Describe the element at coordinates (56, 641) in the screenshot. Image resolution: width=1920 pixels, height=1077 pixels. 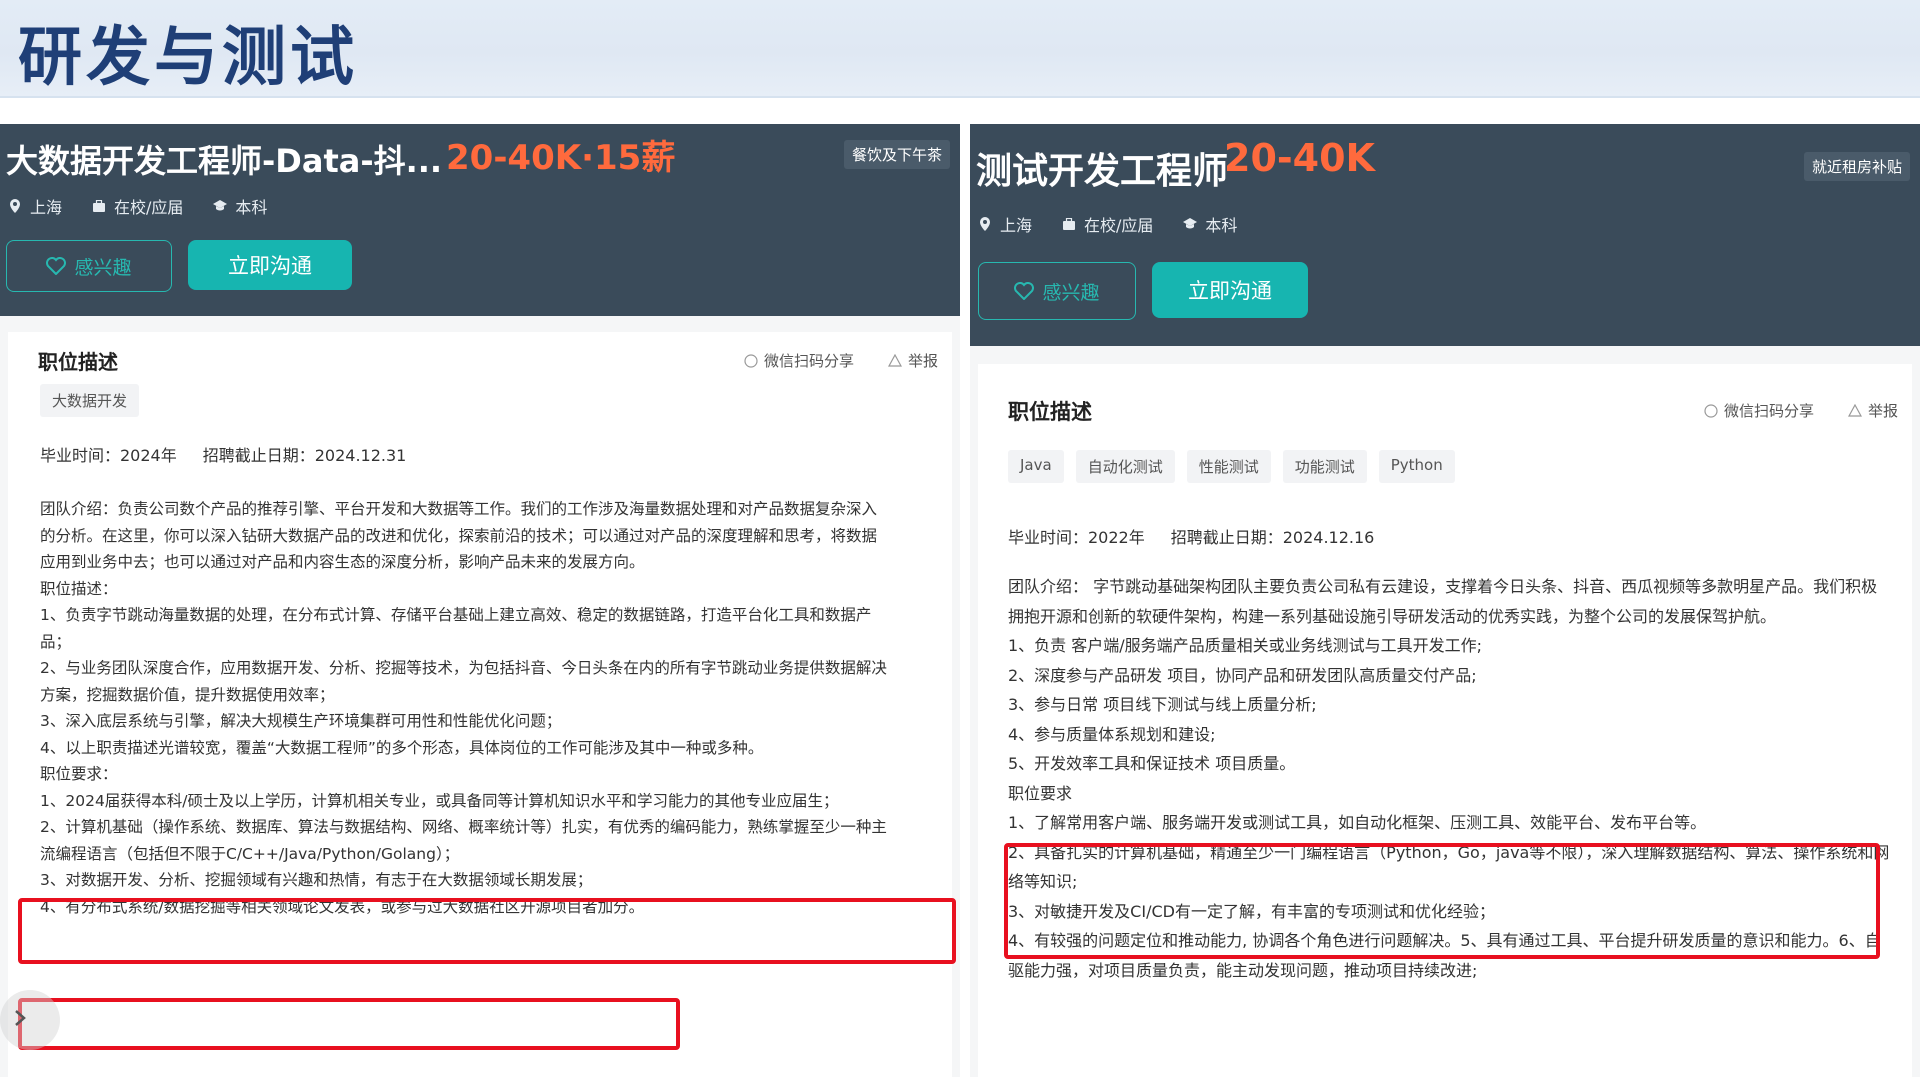
I see `desc-line: 品；` at that location.